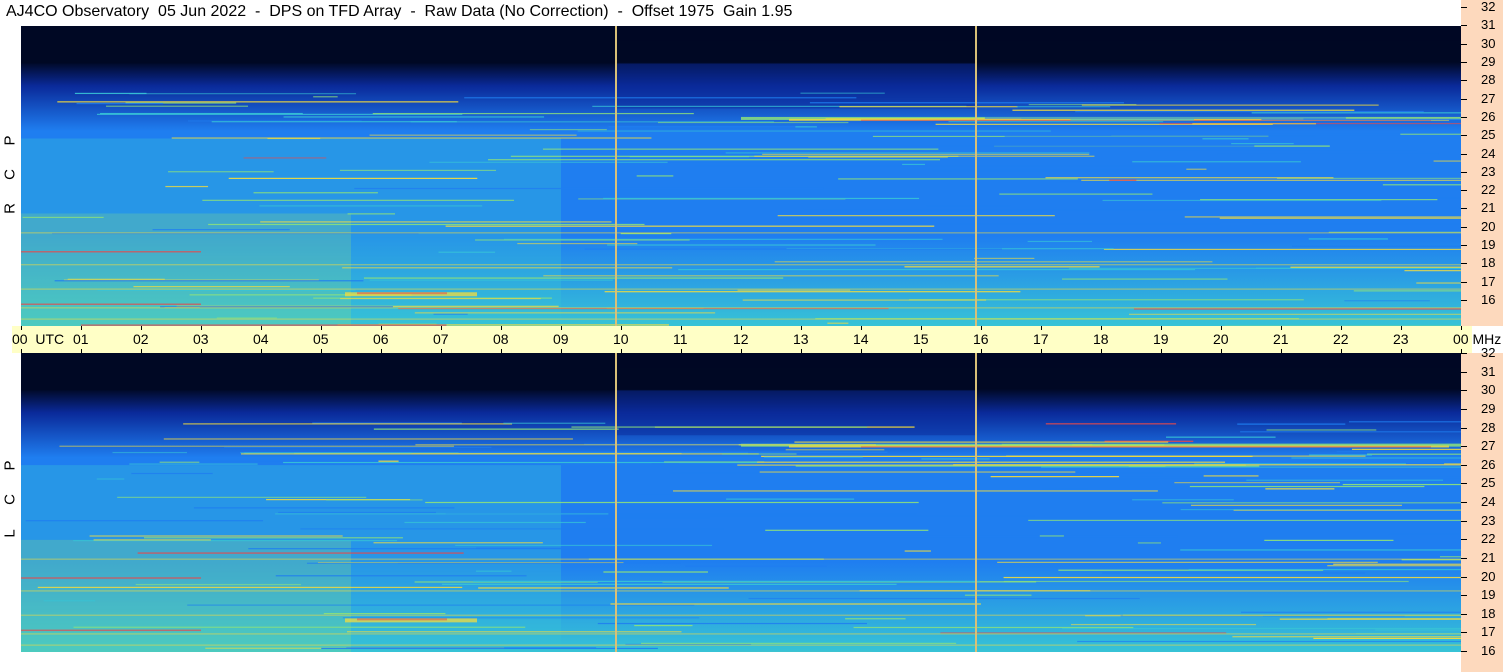  I want to click on mhz-label-18: 18, so click(1488, 613).